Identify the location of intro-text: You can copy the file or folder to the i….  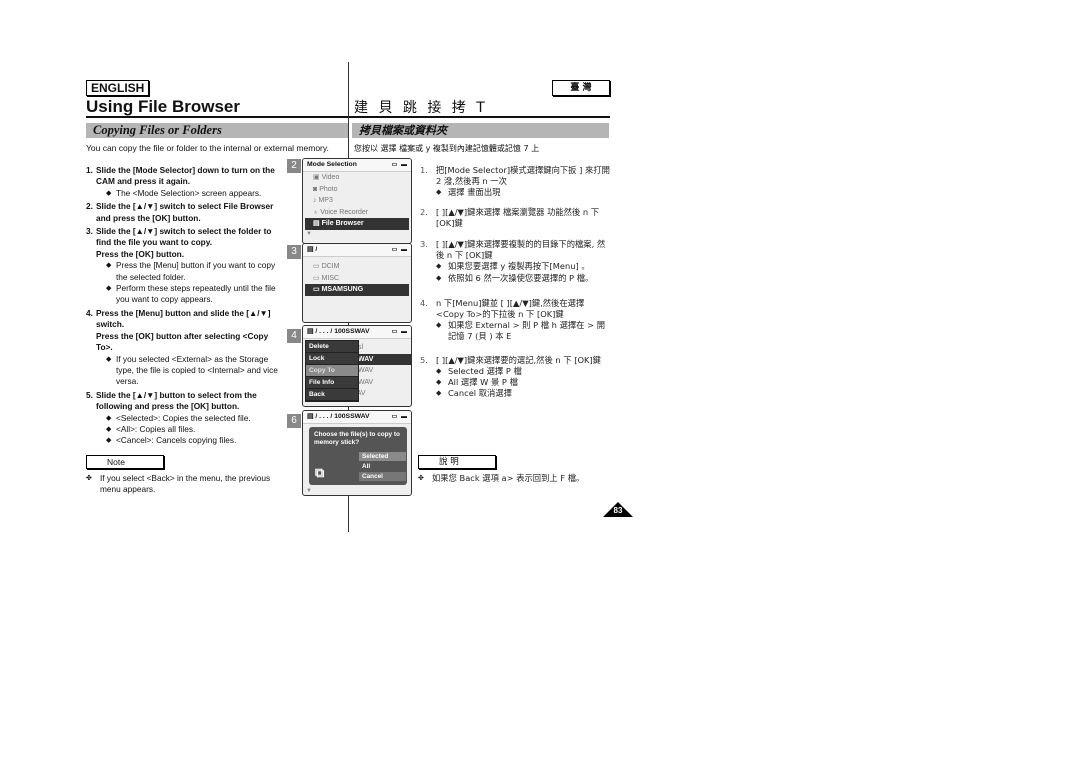
(207, 148).